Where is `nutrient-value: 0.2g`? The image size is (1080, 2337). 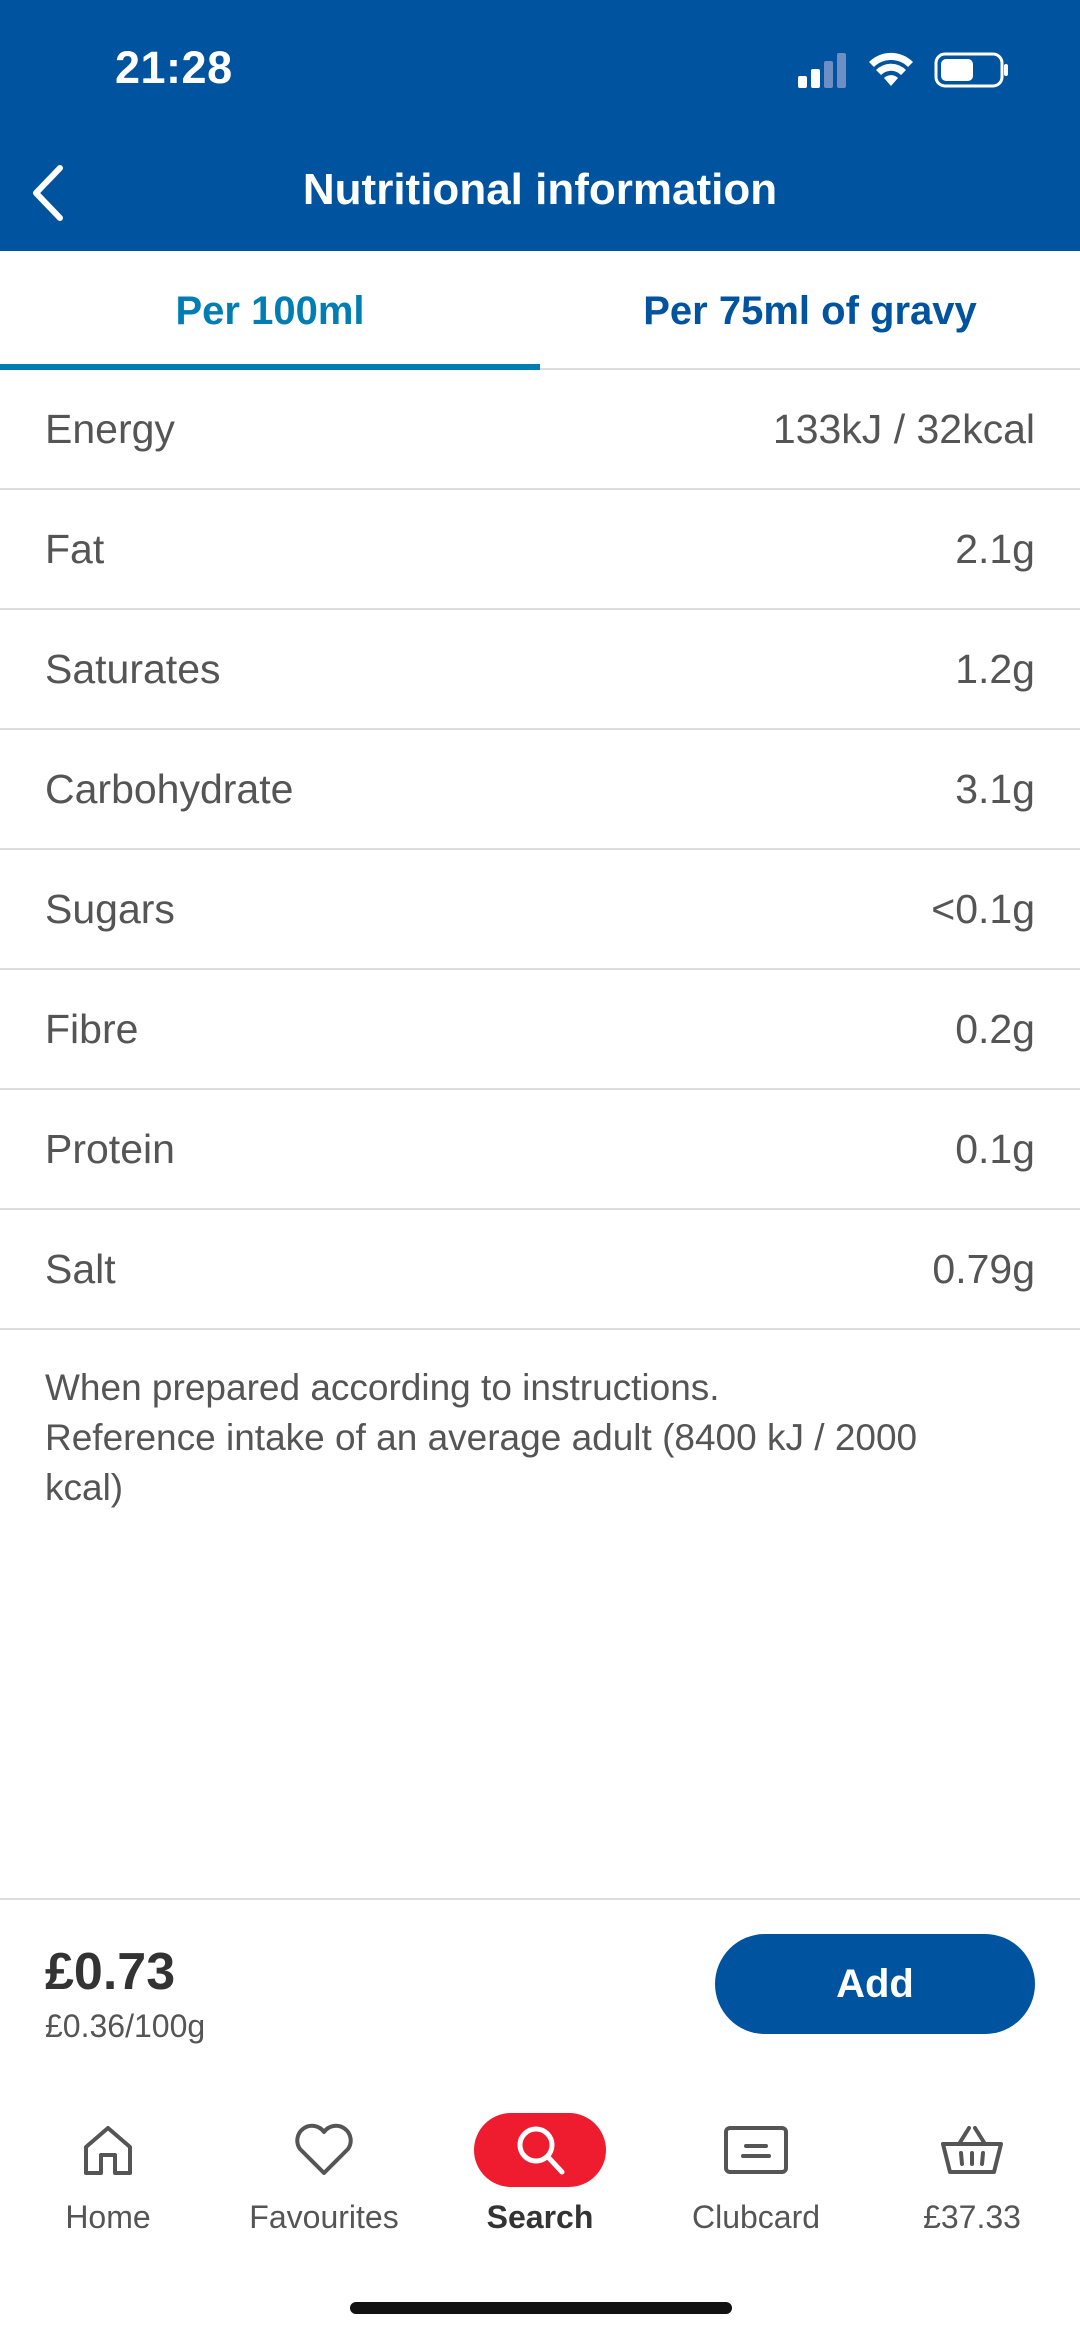 nutrient-value: 0.2g is located at coordinates (995, 1028).